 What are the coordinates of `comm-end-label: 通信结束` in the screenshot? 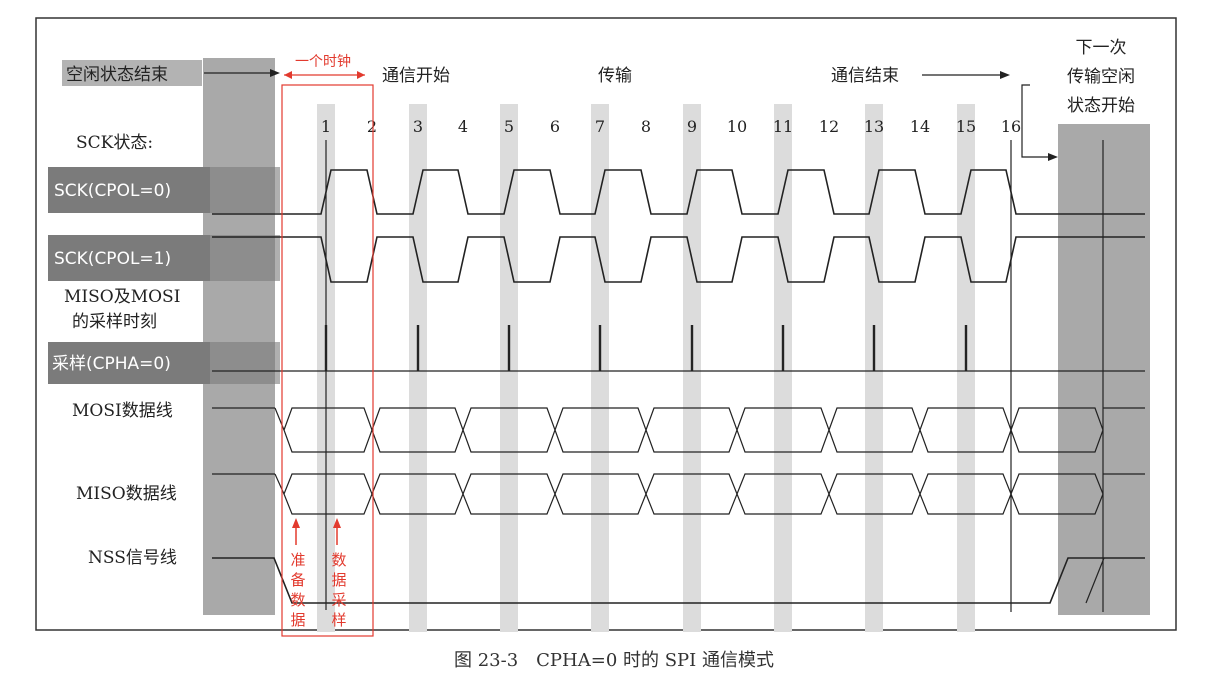 It's located at (865, 76).